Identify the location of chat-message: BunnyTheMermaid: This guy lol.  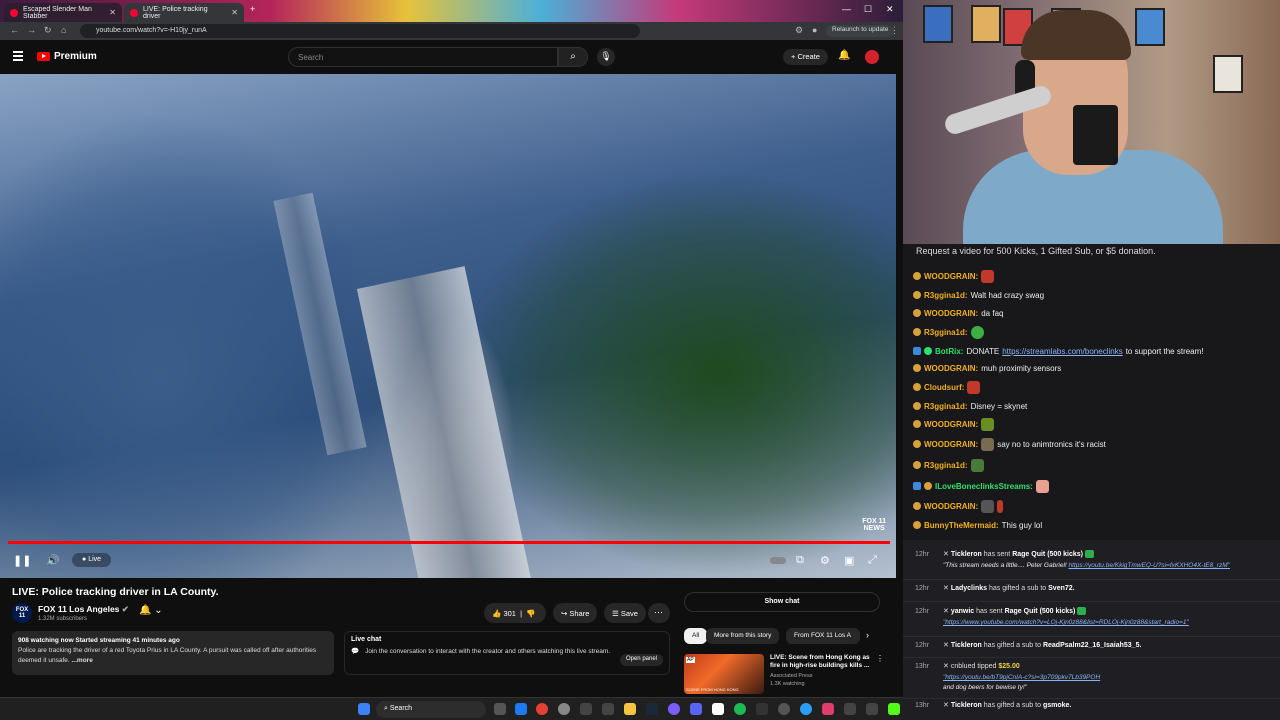
(977, 525).